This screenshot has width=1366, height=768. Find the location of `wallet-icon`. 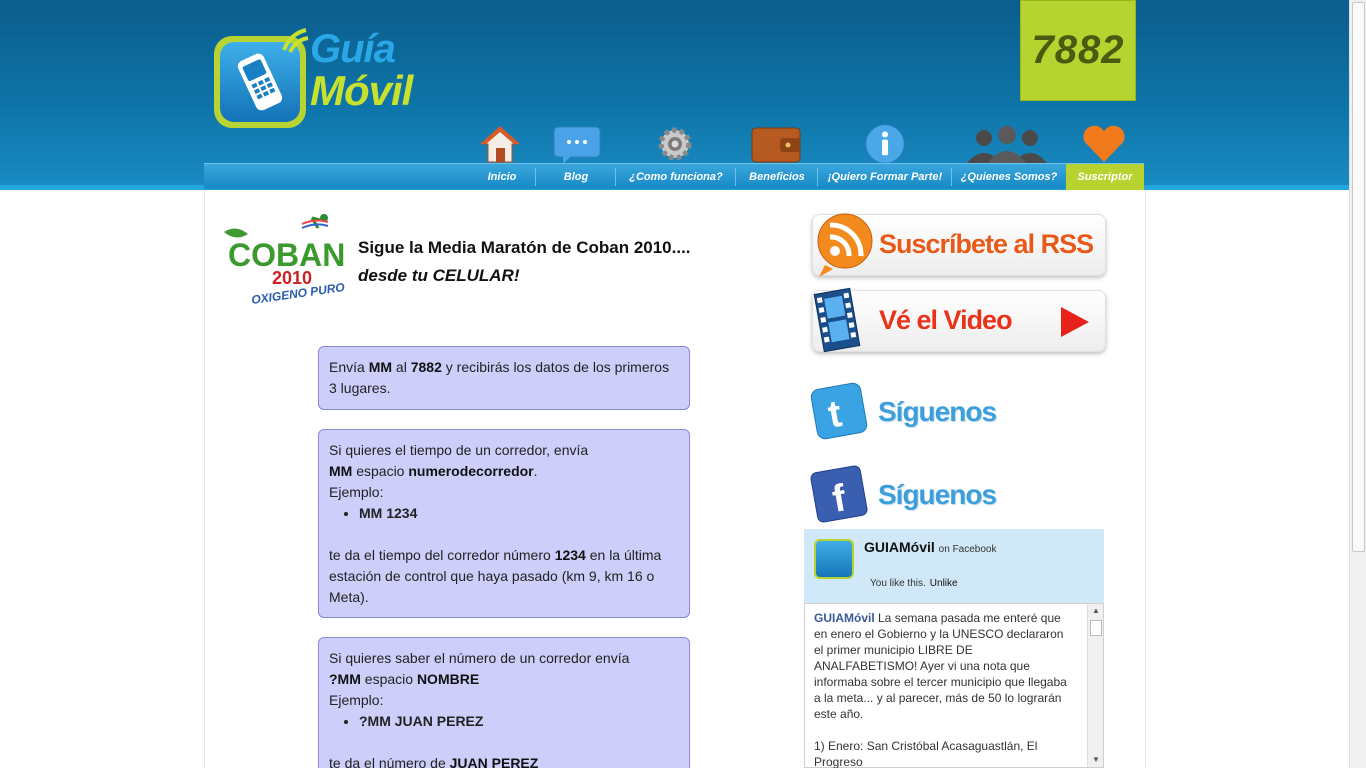

wallet-icon is located at coordinates (776, 144).